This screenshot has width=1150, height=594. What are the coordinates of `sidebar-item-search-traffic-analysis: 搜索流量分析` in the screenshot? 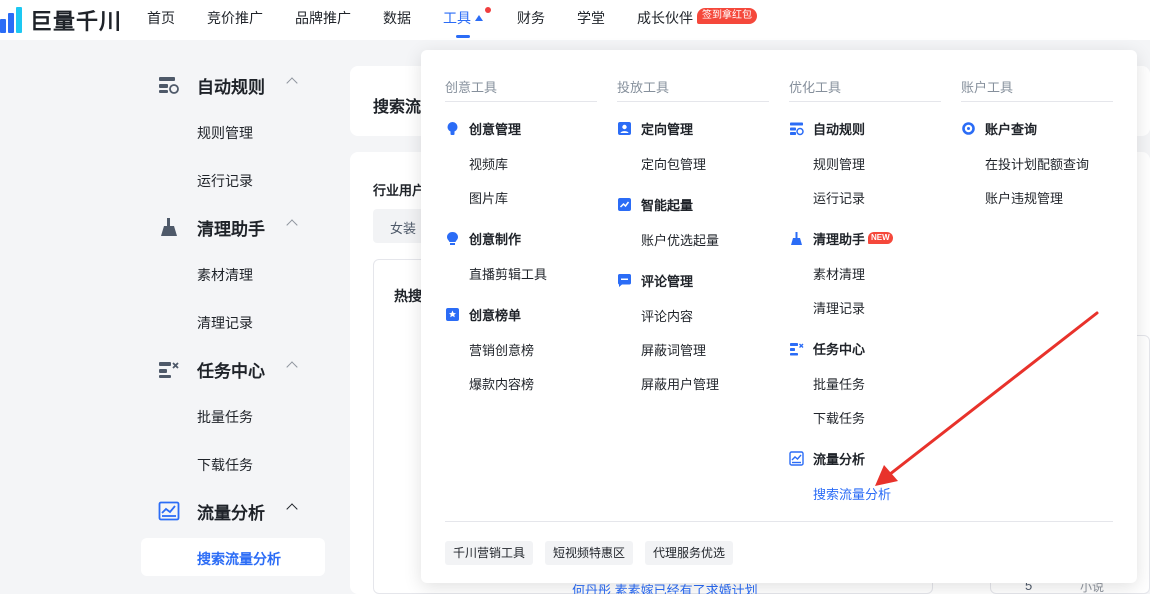 It's located at (233, 557).